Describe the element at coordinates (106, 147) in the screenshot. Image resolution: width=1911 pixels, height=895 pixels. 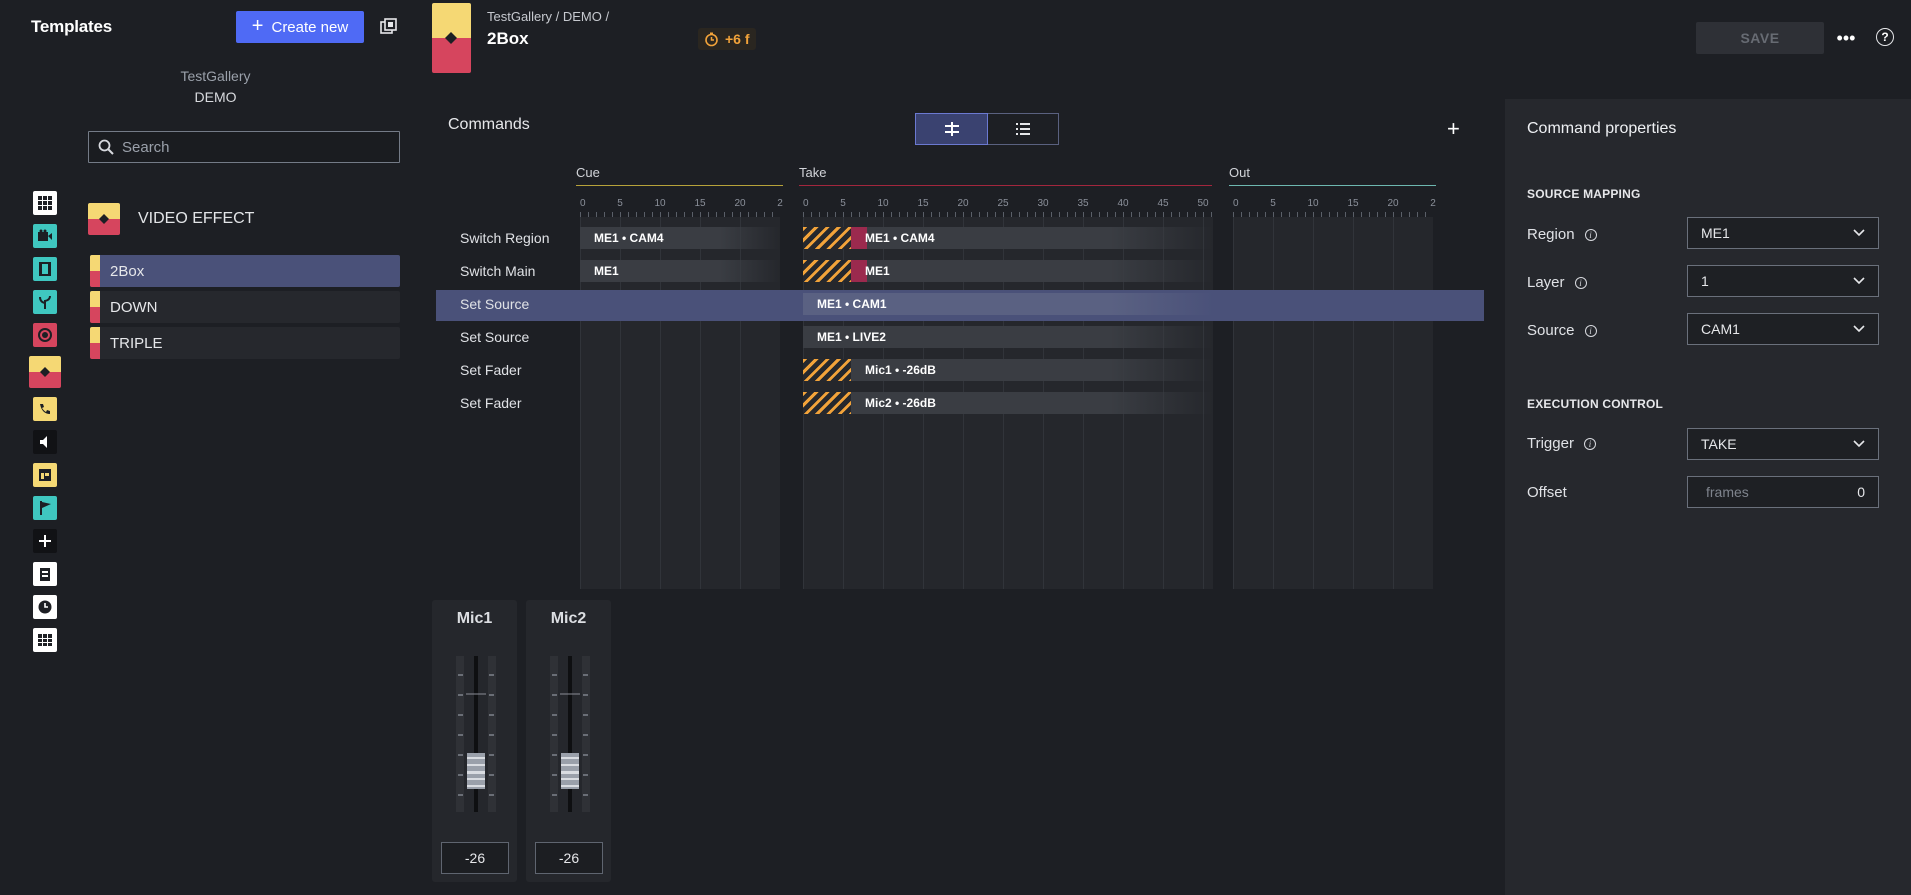
I see `search-icon` at that location.